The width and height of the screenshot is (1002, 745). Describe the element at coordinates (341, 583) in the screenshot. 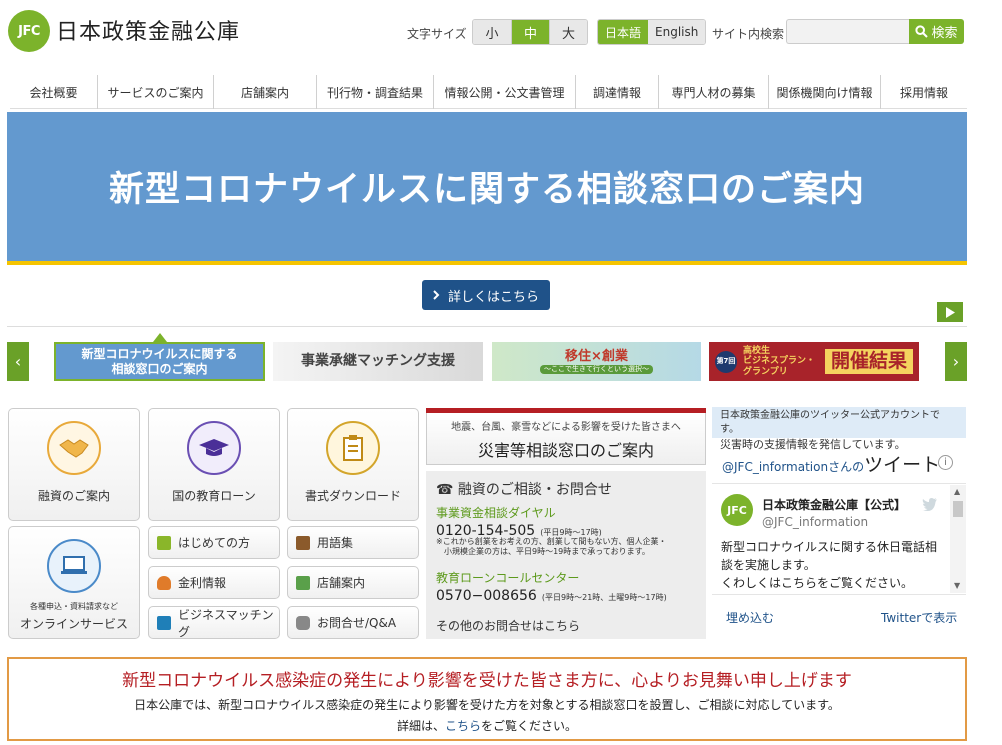

I see `tile-branch-info-label: 店舗案内` at that location.